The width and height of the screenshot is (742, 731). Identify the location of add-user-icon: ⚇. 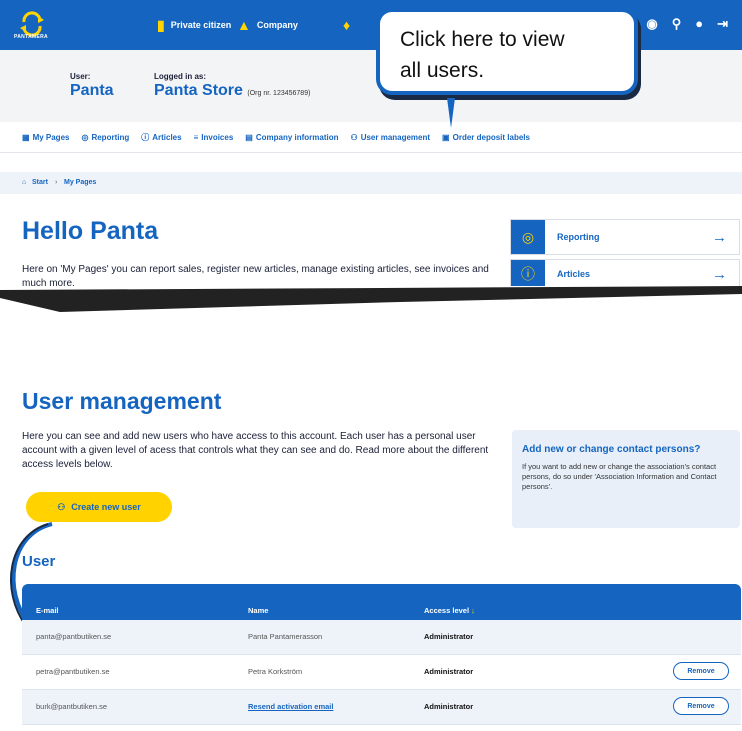
(61, 506).